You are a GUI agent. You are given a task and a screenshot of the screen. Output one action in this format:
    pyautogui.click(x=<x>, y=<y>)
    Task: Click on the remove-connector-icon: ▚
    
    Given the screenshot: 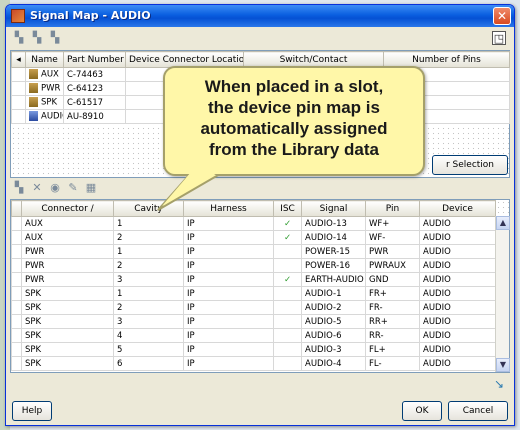 What is the action you would take?
    pyautogui.click(x=37, y=38)
    